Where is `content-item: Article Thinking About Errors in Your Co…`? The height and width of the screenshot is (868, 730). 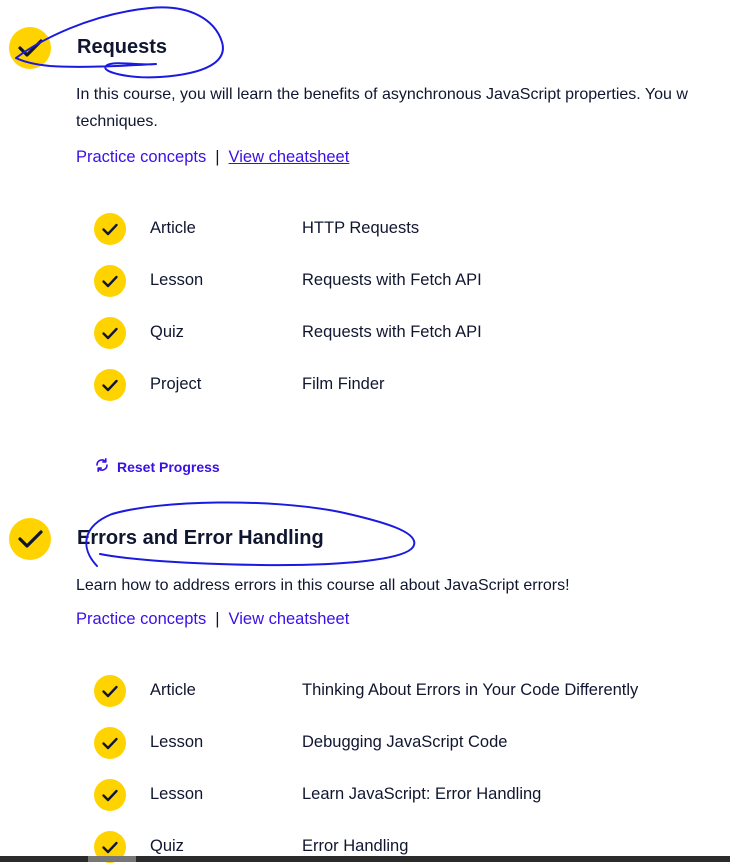 content-item: Article Thinking About Errors in Your Co… is located at coordinates (365, 692).